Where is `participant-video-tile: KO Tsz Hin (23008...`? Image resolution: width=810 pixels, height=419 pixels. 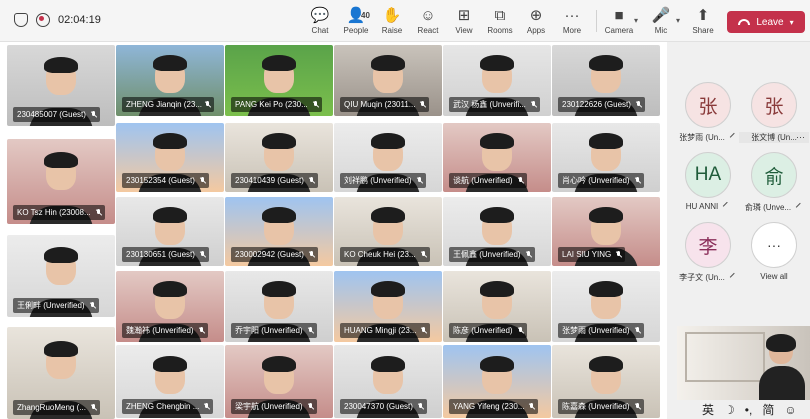
participant-video-tile: KO Tsz Hin (23008... is located at coordinates (61, 181).